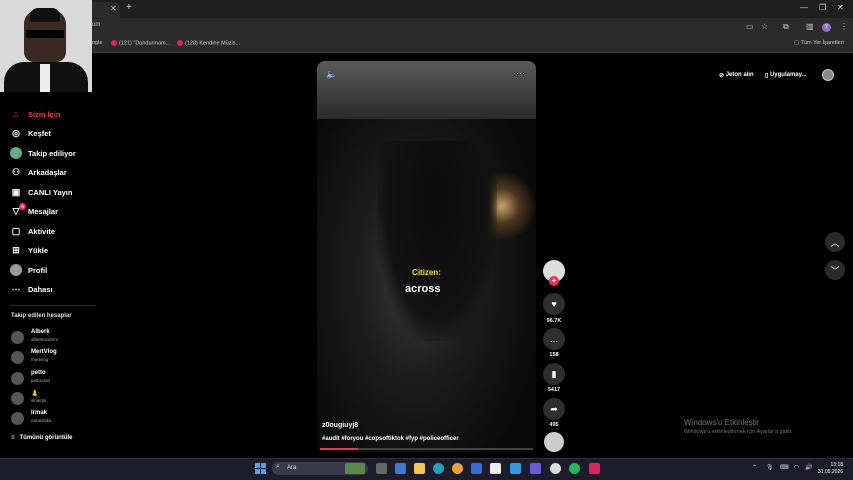  What do you see at coordinates (56, 419) in the screenshot?
I see `followed-account: Irmak naraistitka` at bounding box center [56, 419].